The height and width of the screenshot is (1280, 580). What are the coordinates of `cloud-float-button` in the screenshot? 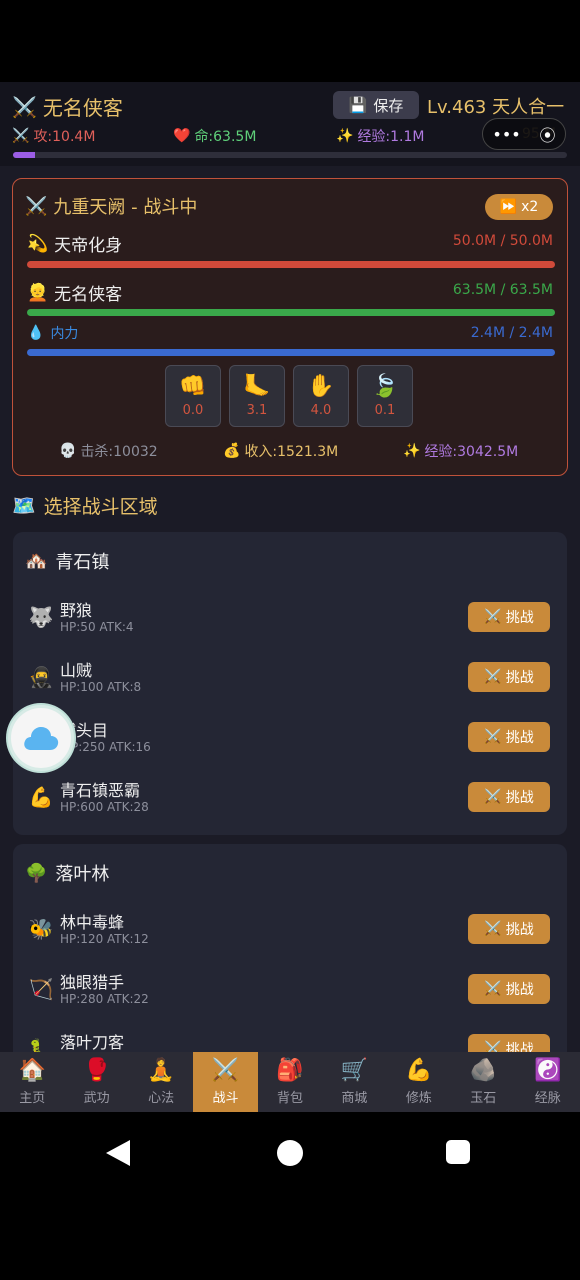 It's located at (41, 738).